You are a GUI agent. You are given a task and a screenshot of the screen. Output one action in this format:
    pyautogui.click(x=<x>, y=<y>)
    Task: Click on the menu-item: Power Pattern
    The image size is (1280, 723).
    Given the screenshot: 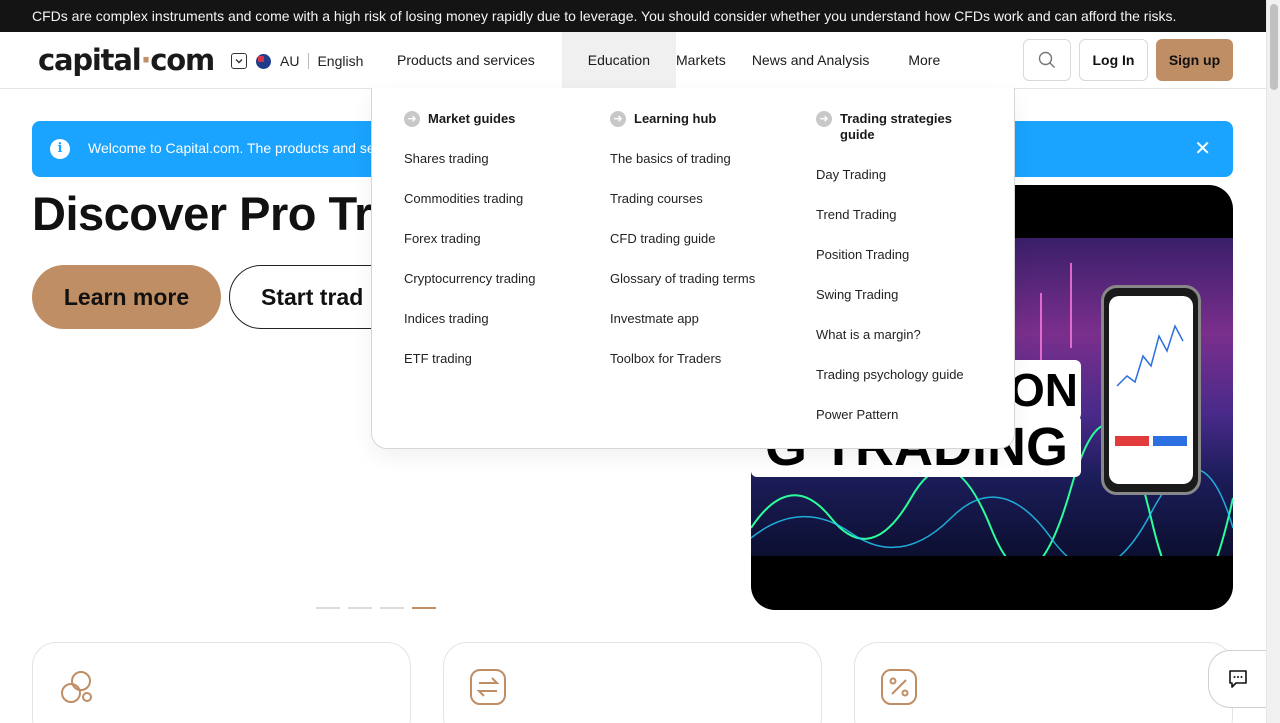 What is the action you would take?
    pyautogui.click(x=896, y=426)
    